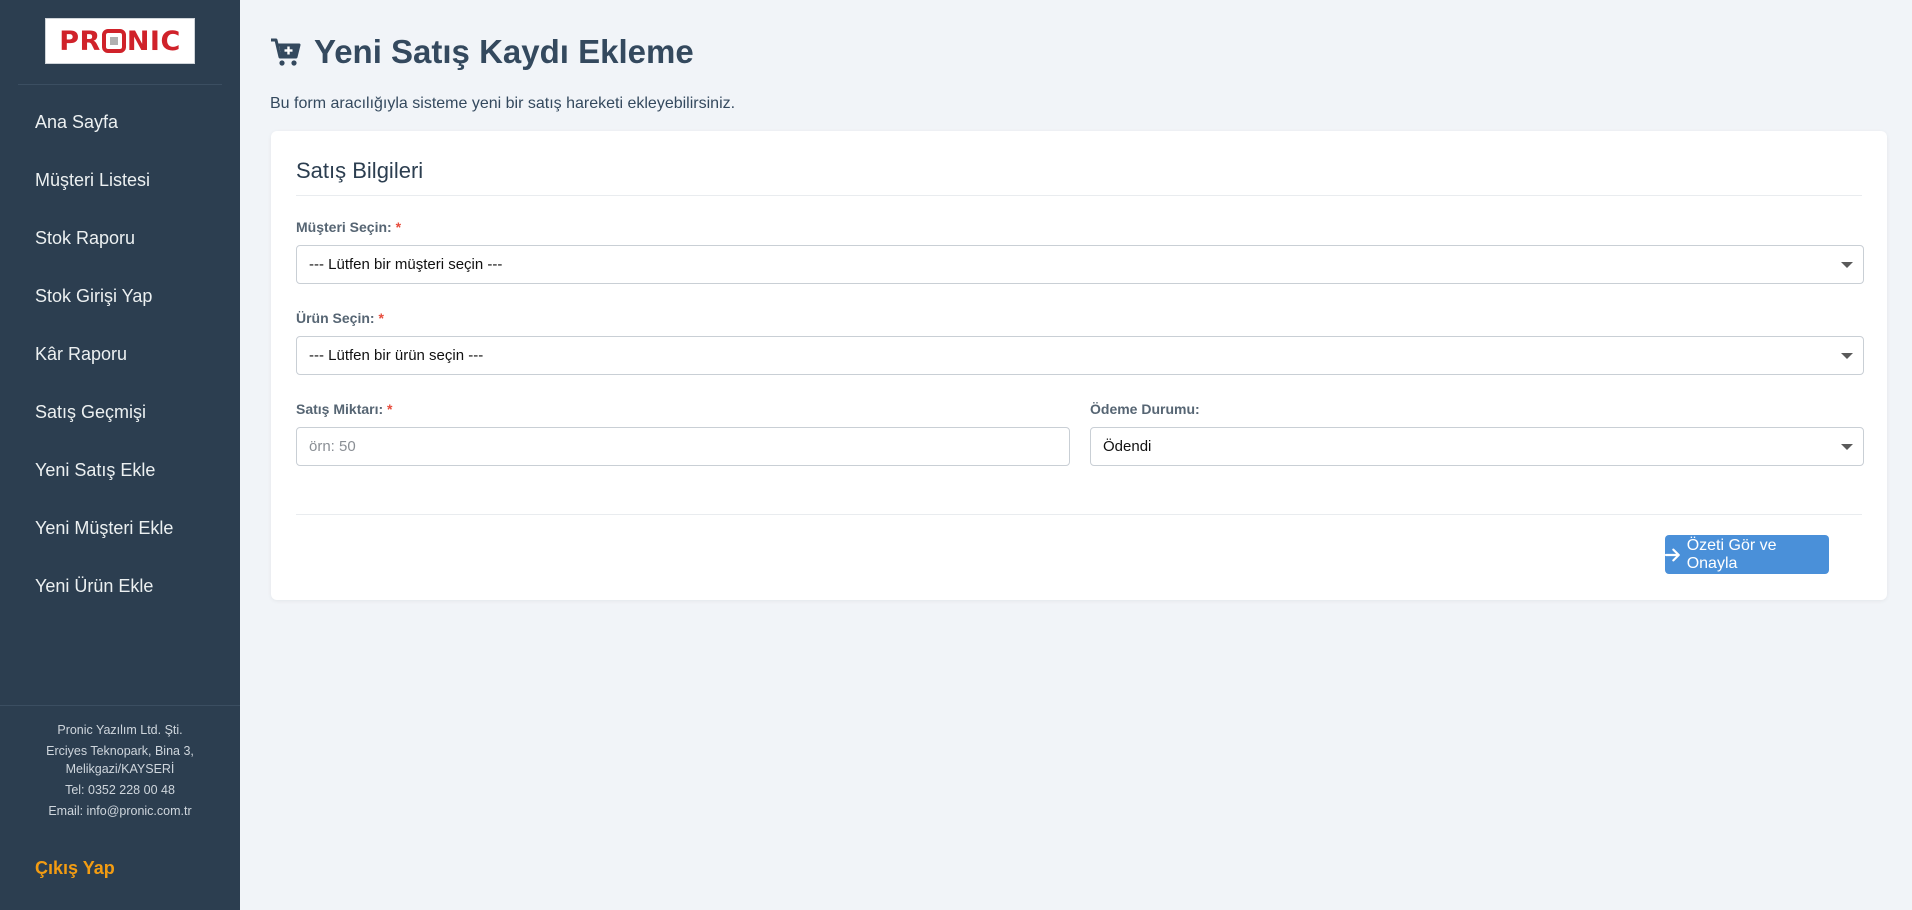 The width and height of the screenshot is (1912, 910). I want to click on sidebar-item-satis-gecmisi: Satış Geçmişi, so click(120, 412).